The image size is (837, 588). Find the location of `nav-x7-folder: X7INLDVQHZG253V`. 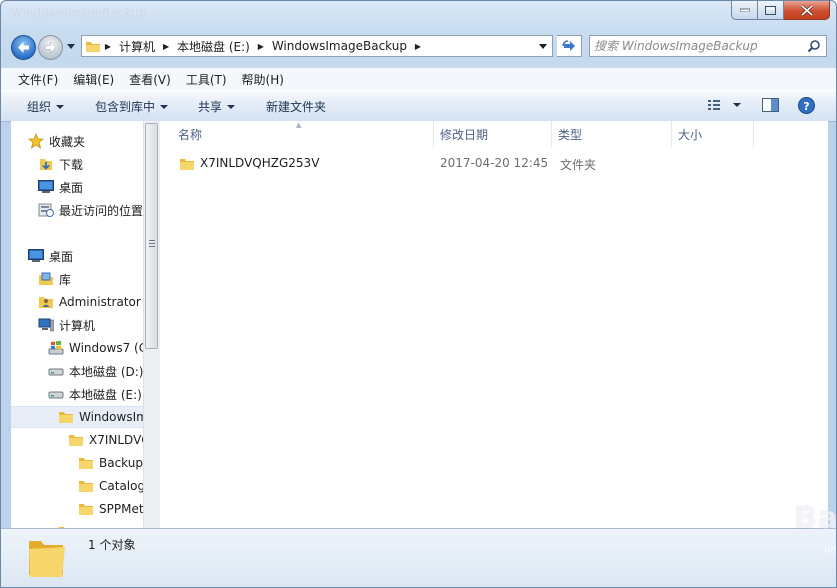

nav-x7-folder: X7INLDVQHZG253V is located at coordinates (105, 440).